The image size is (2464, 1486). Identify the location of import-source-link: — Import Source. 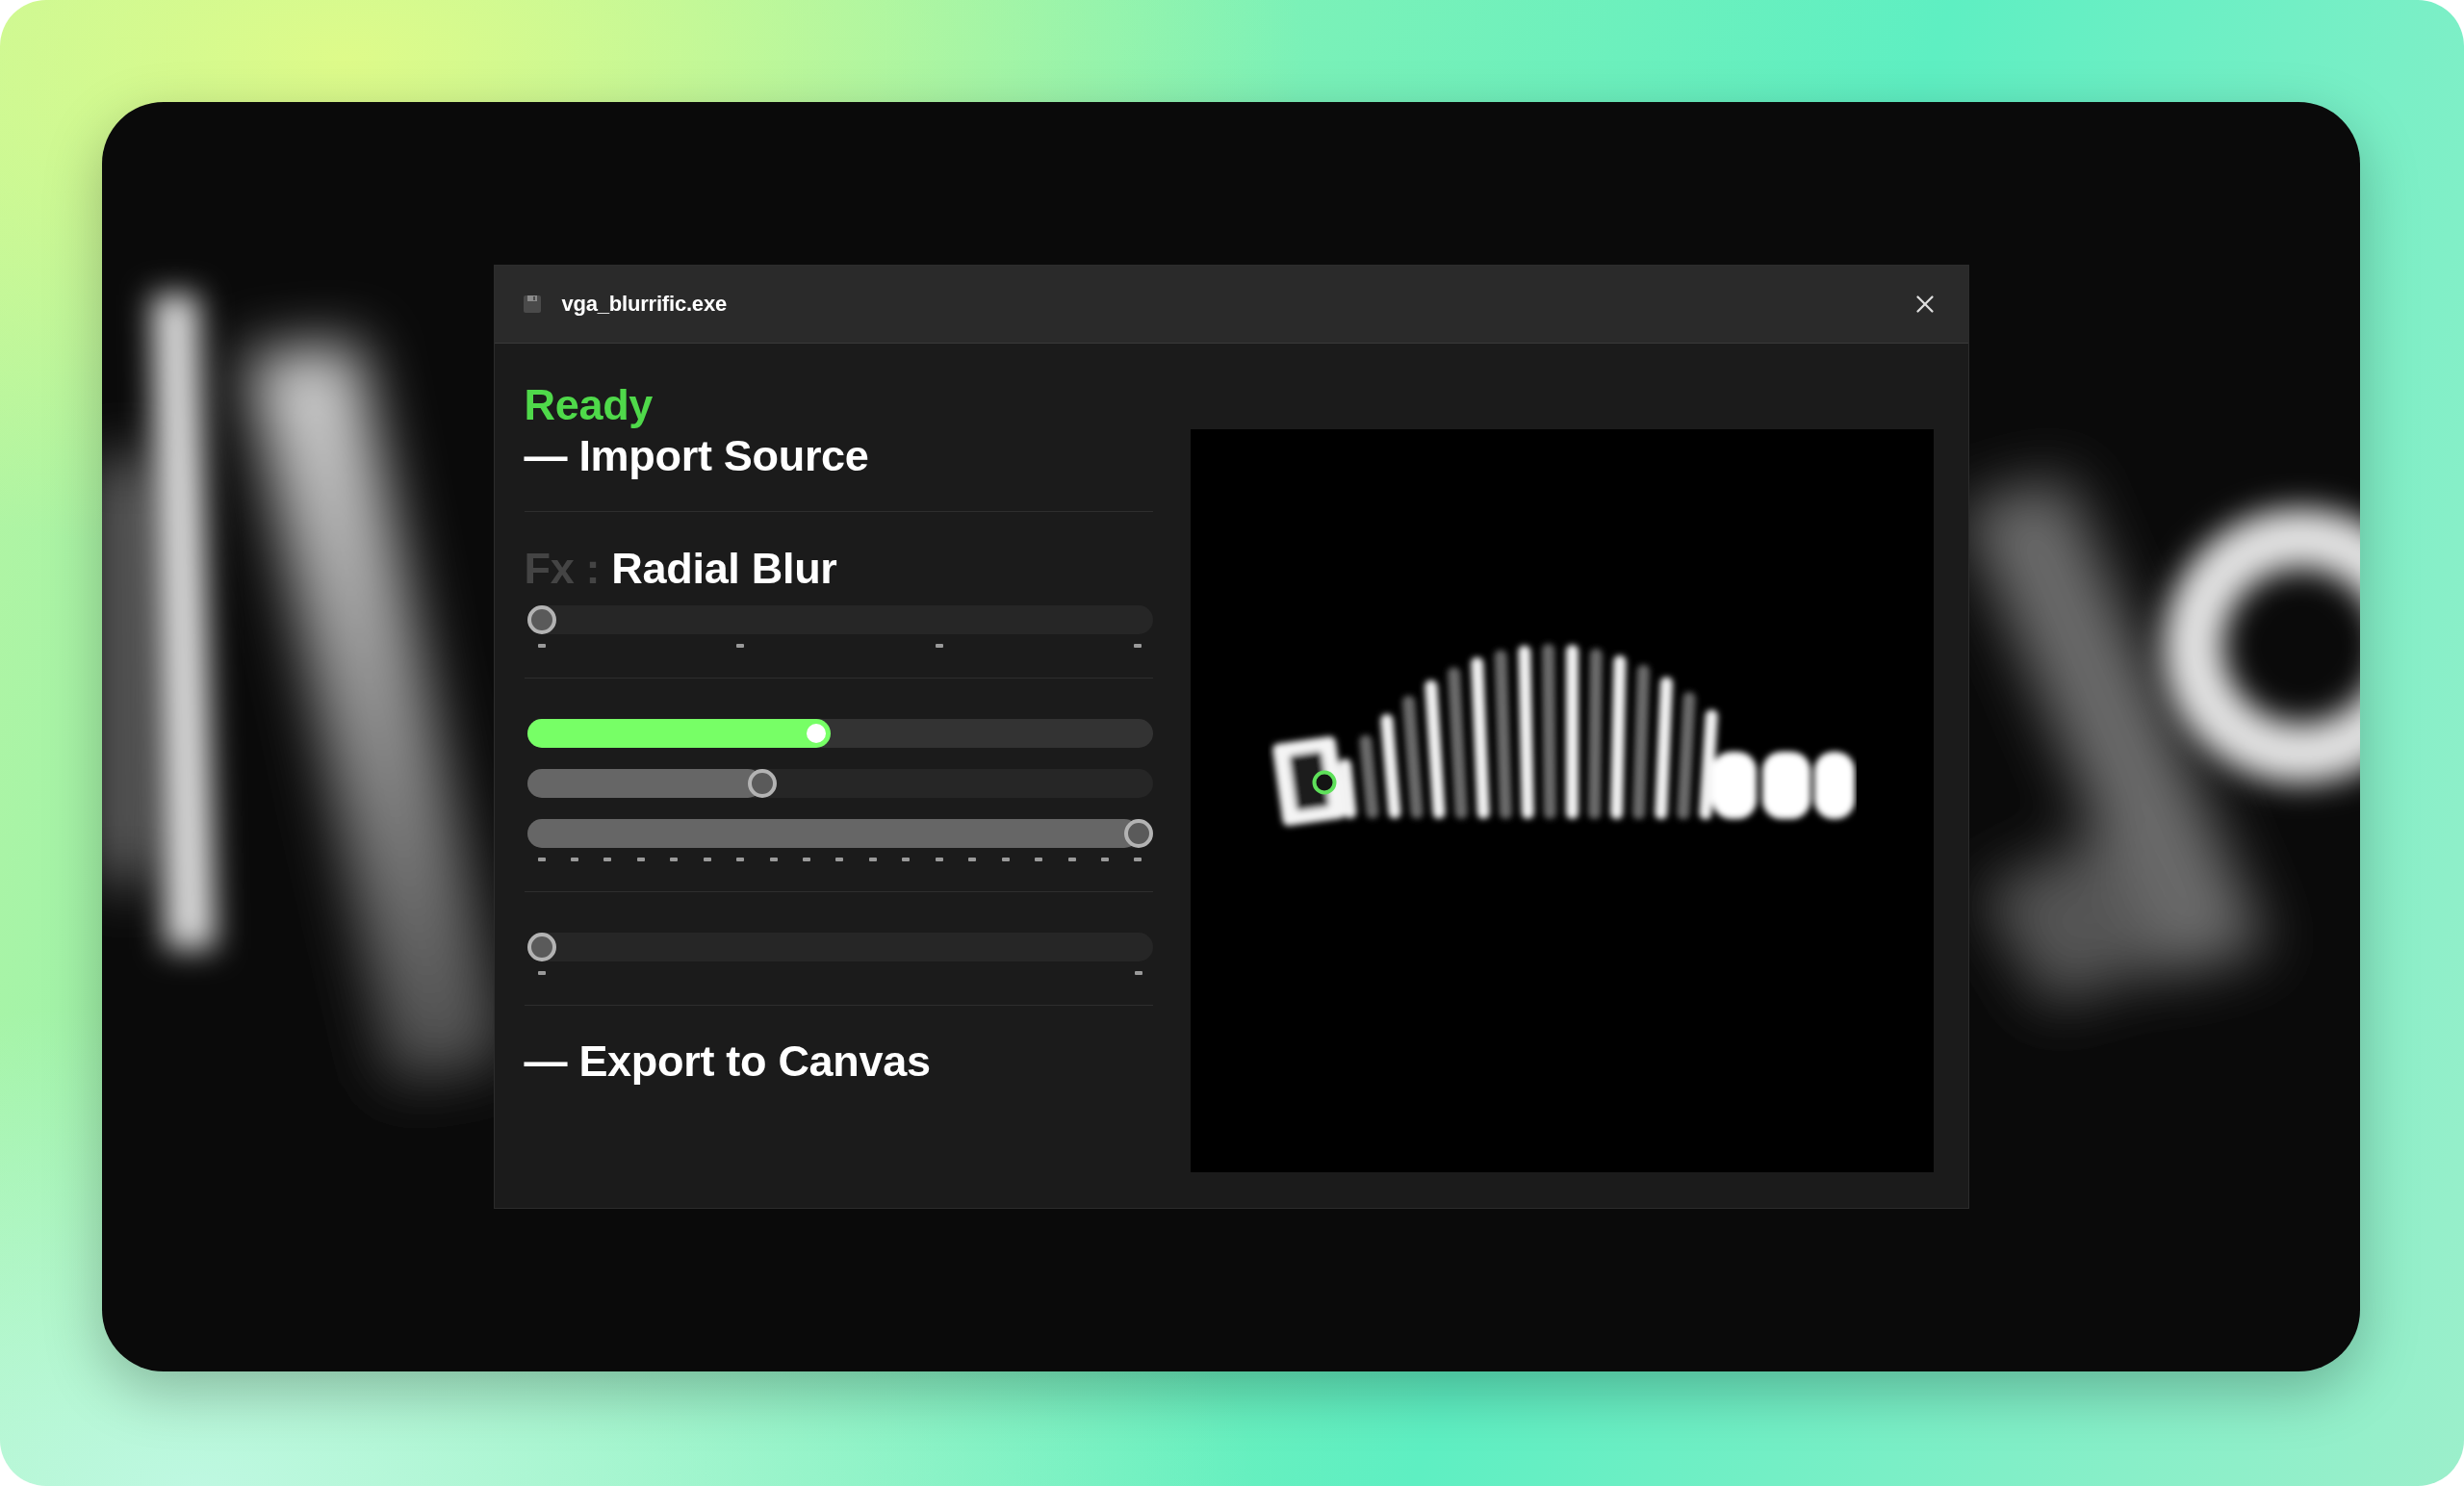
(696, 455).